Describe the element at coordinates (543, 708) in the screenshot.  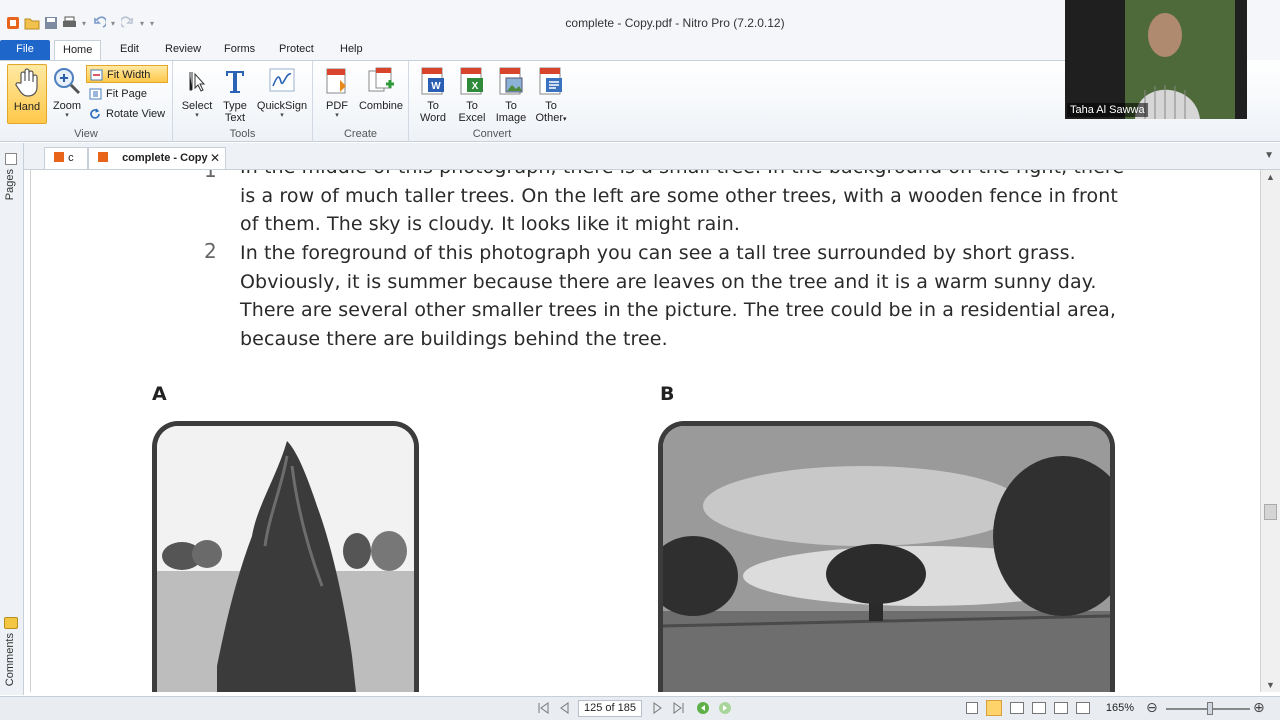
I see `first-page-icon` at that location.